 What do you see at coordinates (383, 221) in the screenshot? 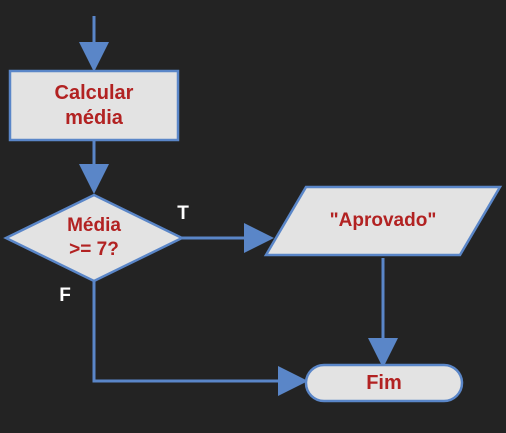
I see `output-label: "Aprovado"` at bounding box center [383, 221].